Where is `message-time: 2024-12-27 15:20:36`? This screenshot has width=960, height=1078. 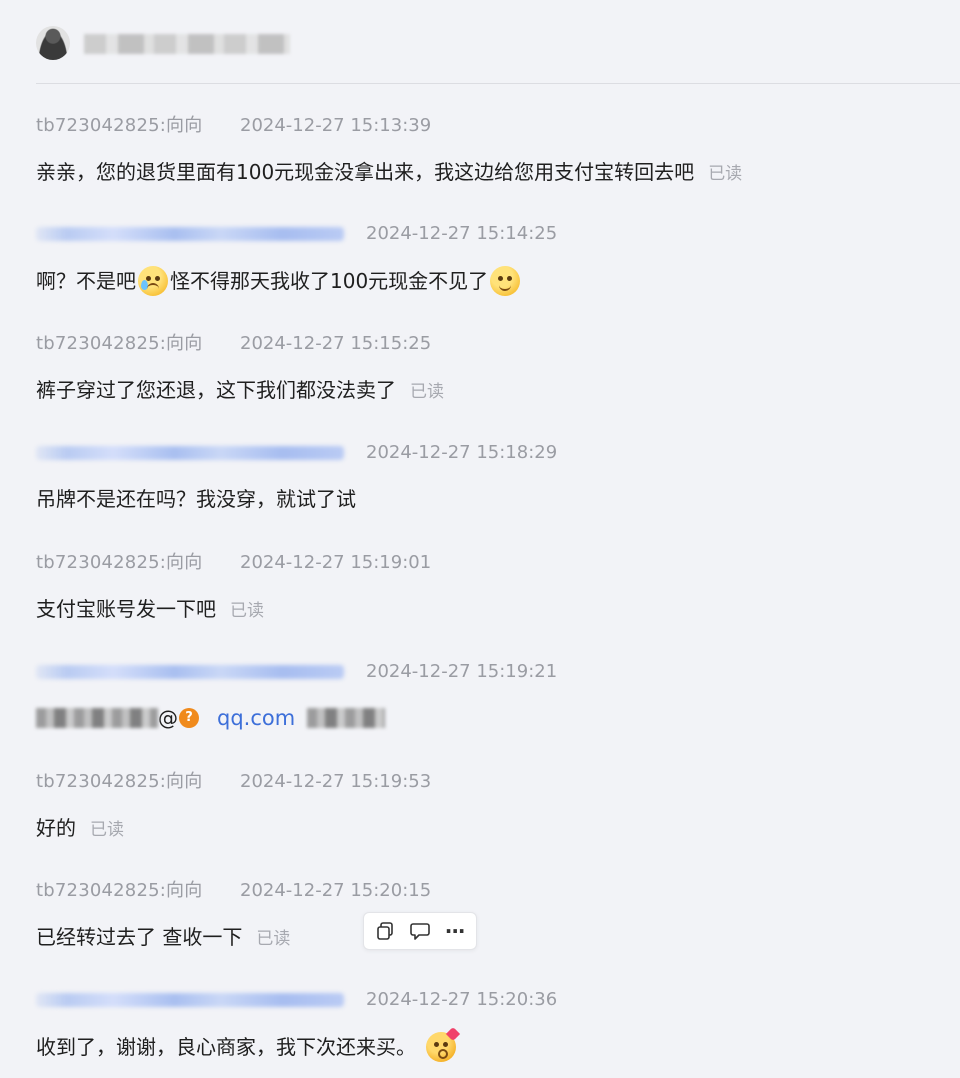 message-time: 2024-12-27 15:20:36 is located at coordinates (462, 999).